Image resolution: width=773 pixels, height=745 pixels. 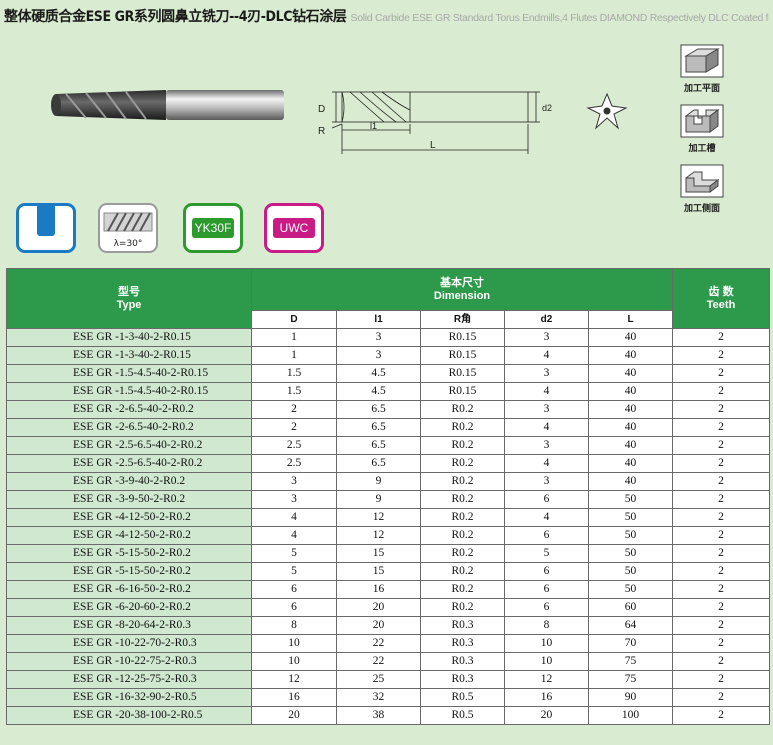 I want to click on table-row: ESE GR -5-15-50-2-R0.2 5 15 R0.2 6 50 2, so click(x=388, y=571).